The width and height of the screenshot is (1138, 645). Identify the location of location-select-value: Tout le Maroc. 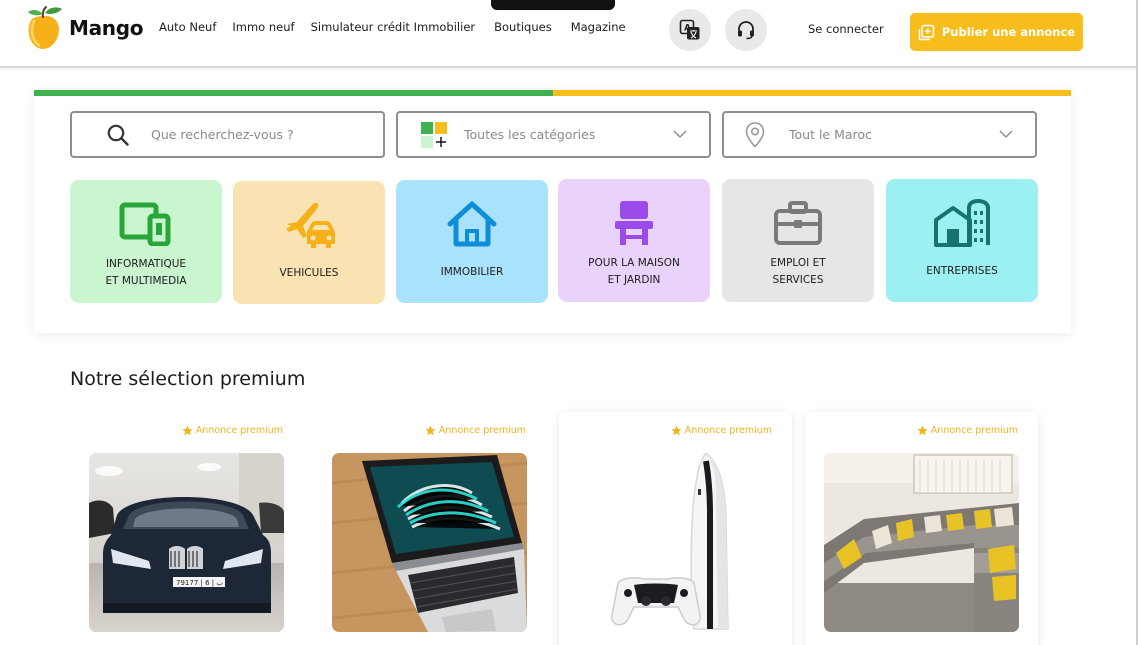
(830, 134).